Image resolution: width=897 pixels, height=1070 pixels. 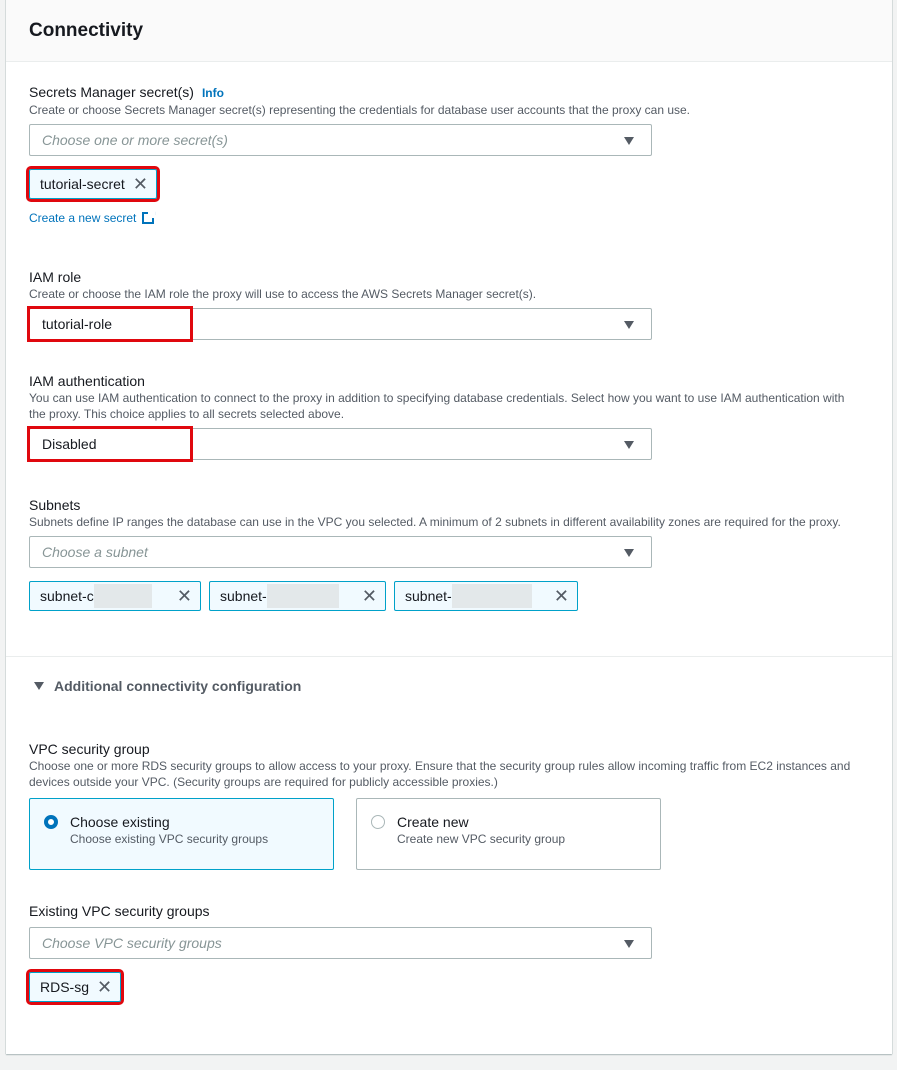 What do you see at coordinates (87, 381) in the screenshot?
I see `iam-auth-label: IAM authentication` at bounding box center [87, 381].